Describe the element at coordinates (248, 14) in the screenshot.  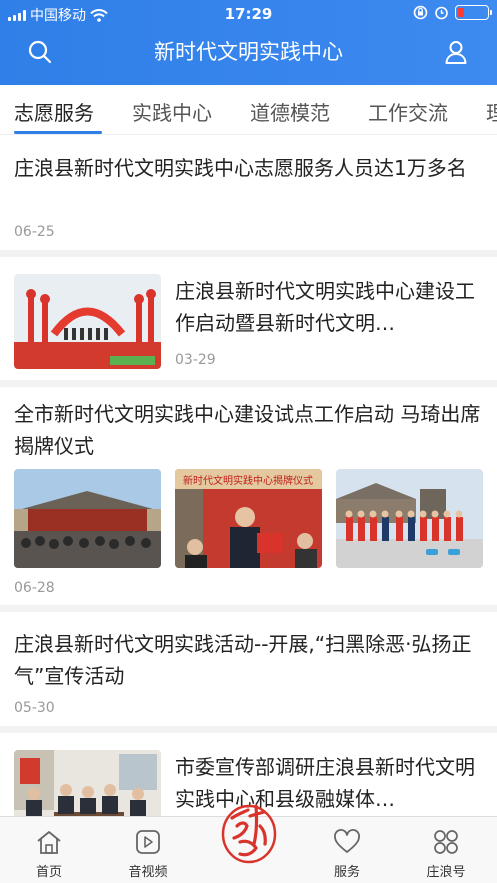
I see `status-bar: 中国移动 17:29` at that location.